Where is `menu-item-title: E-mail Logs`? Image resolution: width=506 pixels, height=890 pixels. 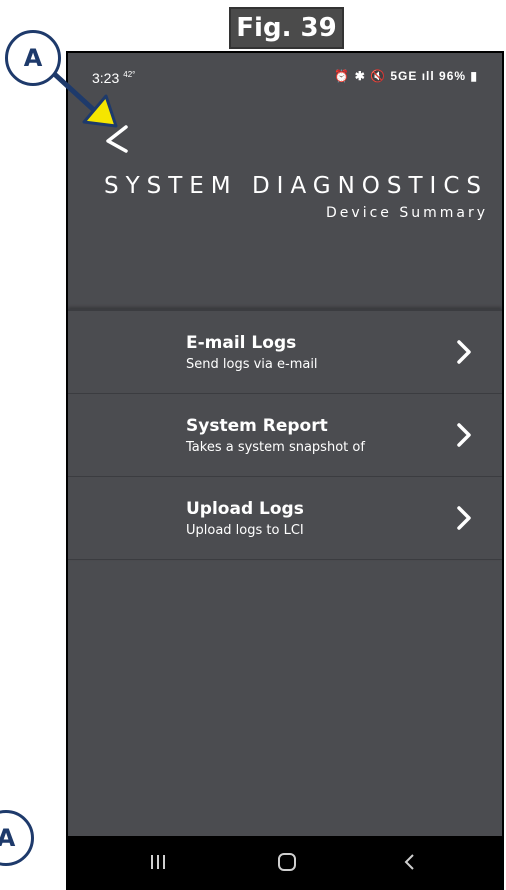 menu-item-title: E-mail Logs is located at coordinates (241, 343).